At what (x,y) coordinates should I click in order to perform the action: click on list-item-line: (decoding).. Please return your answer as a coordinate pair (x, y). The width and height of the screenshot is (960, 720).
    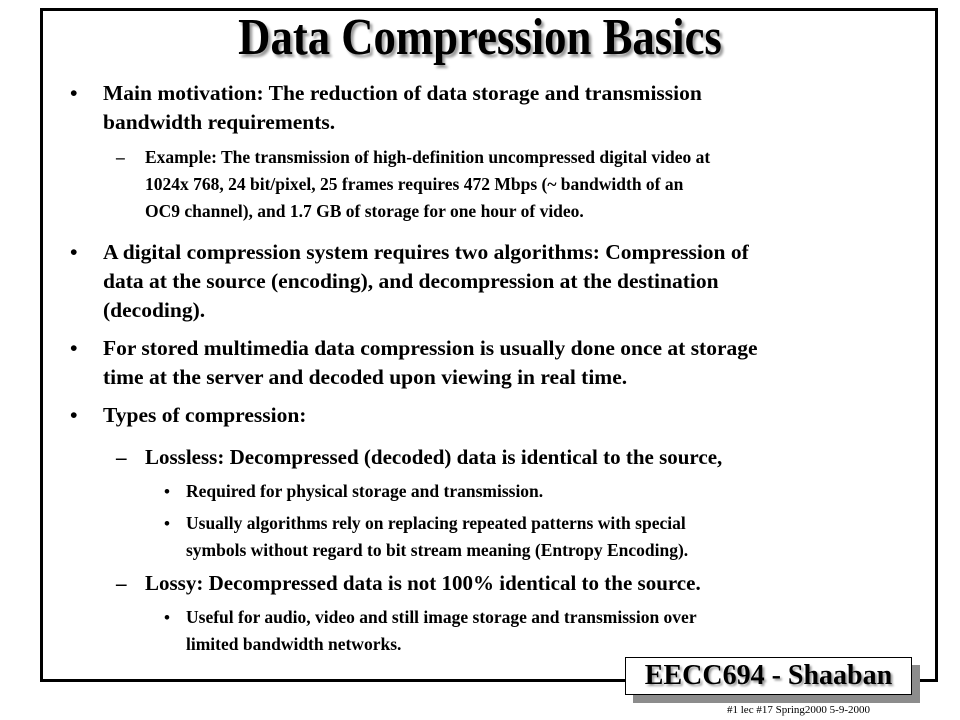
    Looking at the image, I should click on (154, 310).